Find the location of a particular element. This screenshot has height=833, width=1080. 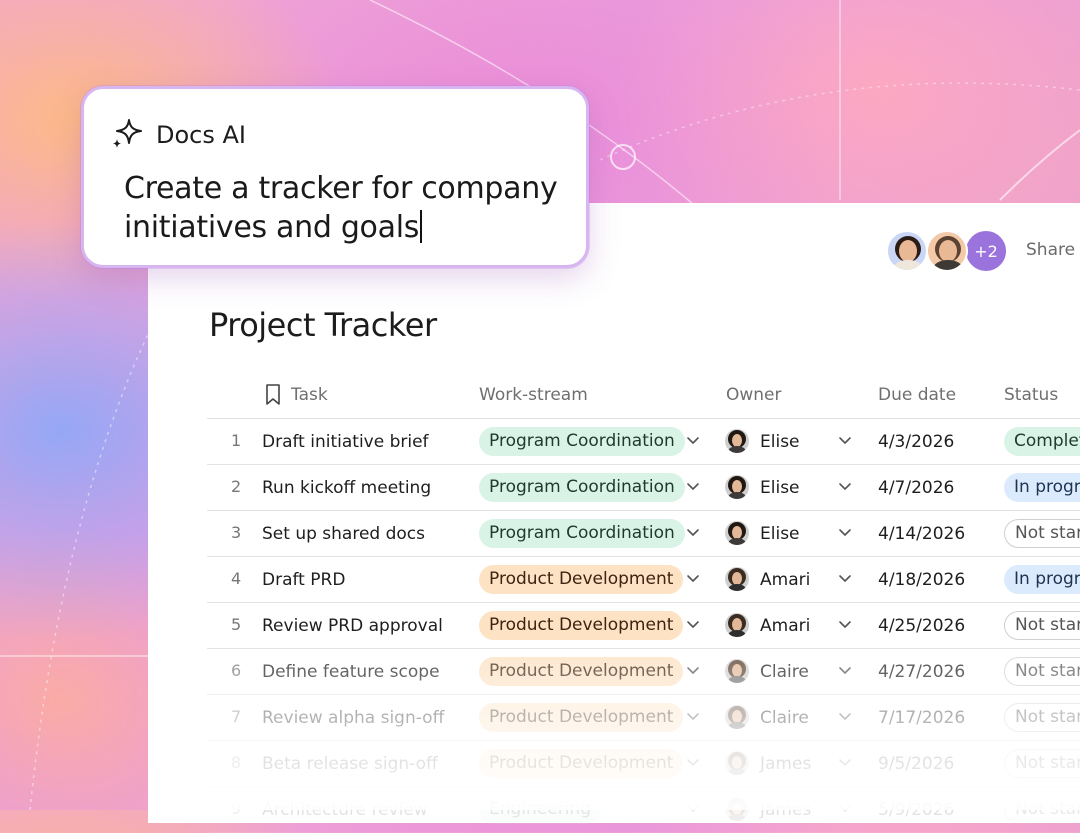

due-date-cell: 4/25/2026 is located at coordinates (921, 626).